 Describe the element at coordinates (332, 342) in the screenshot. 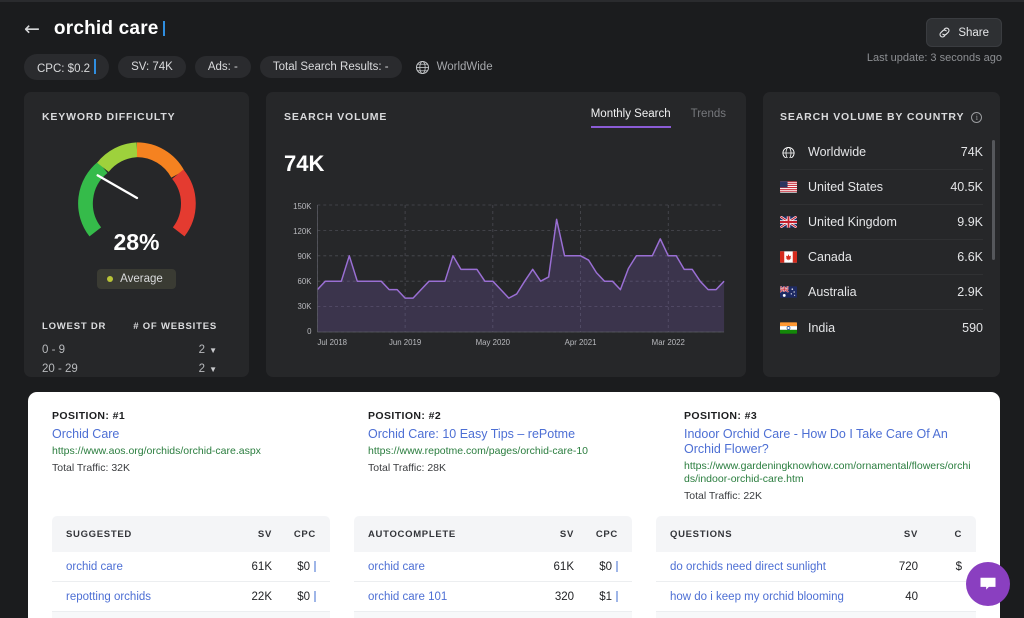

I see `svg-text: Jul 2018` at that location.